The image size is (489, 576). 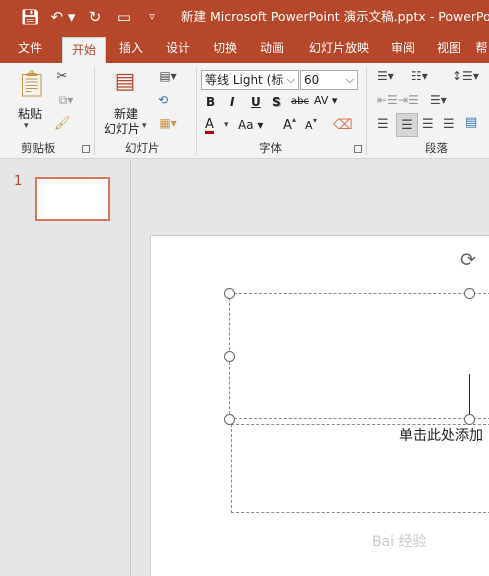 I want to click on paste-icon: 📋︎, so click(x=31, y=84).